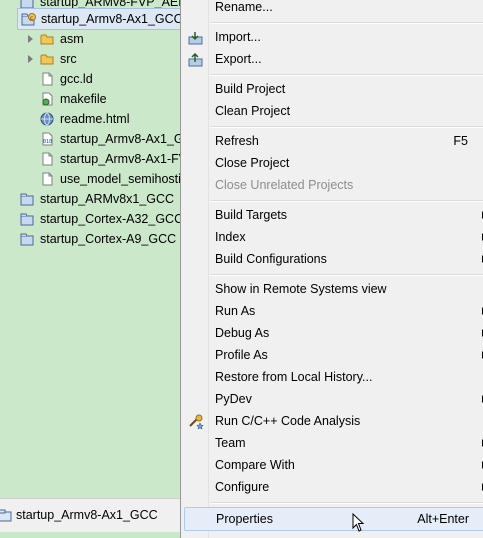  What do you see at coordinates (230, 443) in the screenshot?
I see `menu-item-label: Team` at bounding box center [230, 443].